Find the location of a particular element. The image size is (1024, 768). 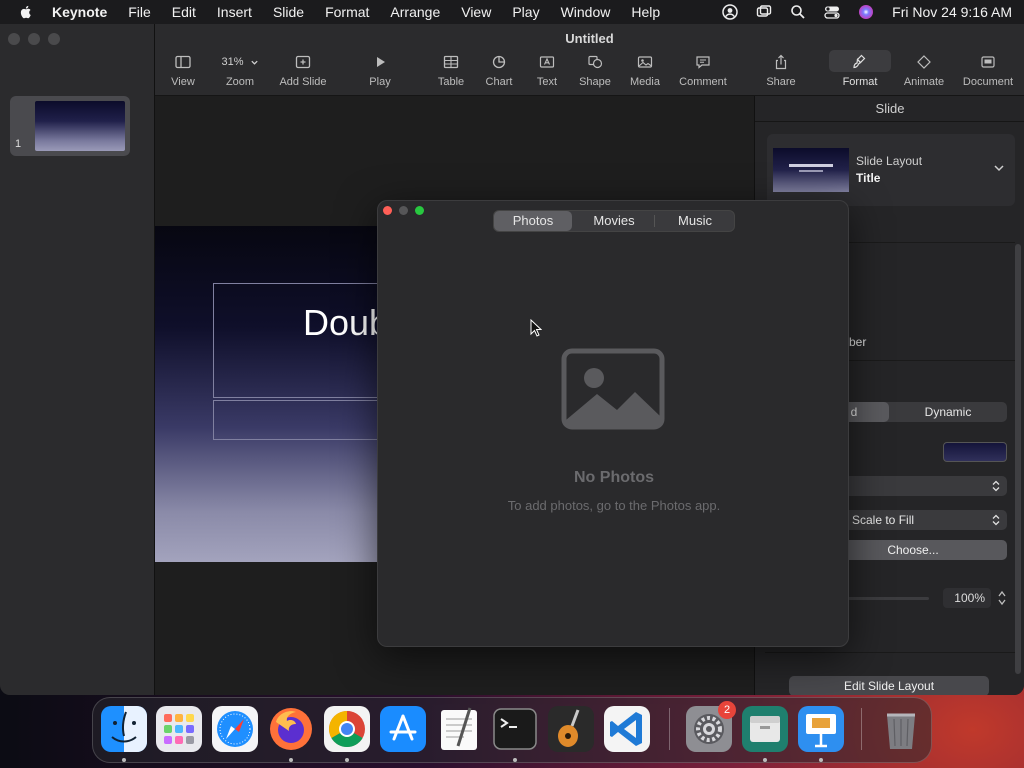

zoom-menu: 31% Zoom is located at coordinates (240, 71).